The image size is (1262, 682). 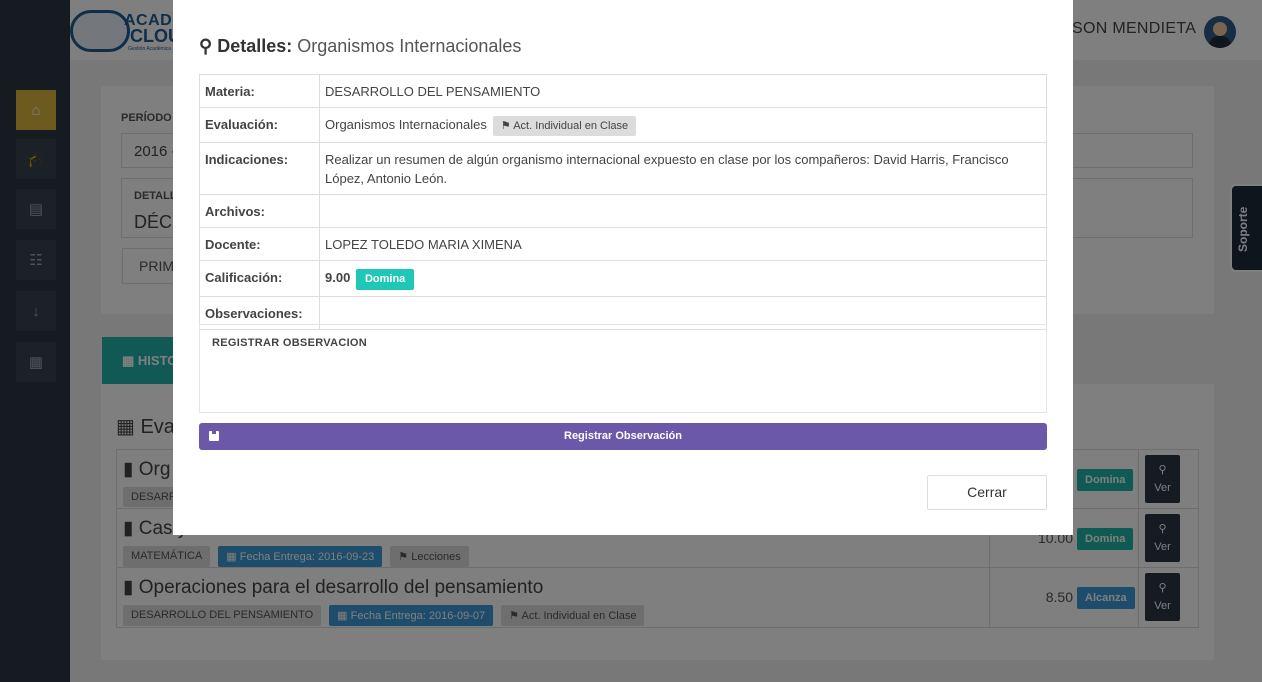 I want to click on close-button: Cerrar, so click(x=987, y=492).